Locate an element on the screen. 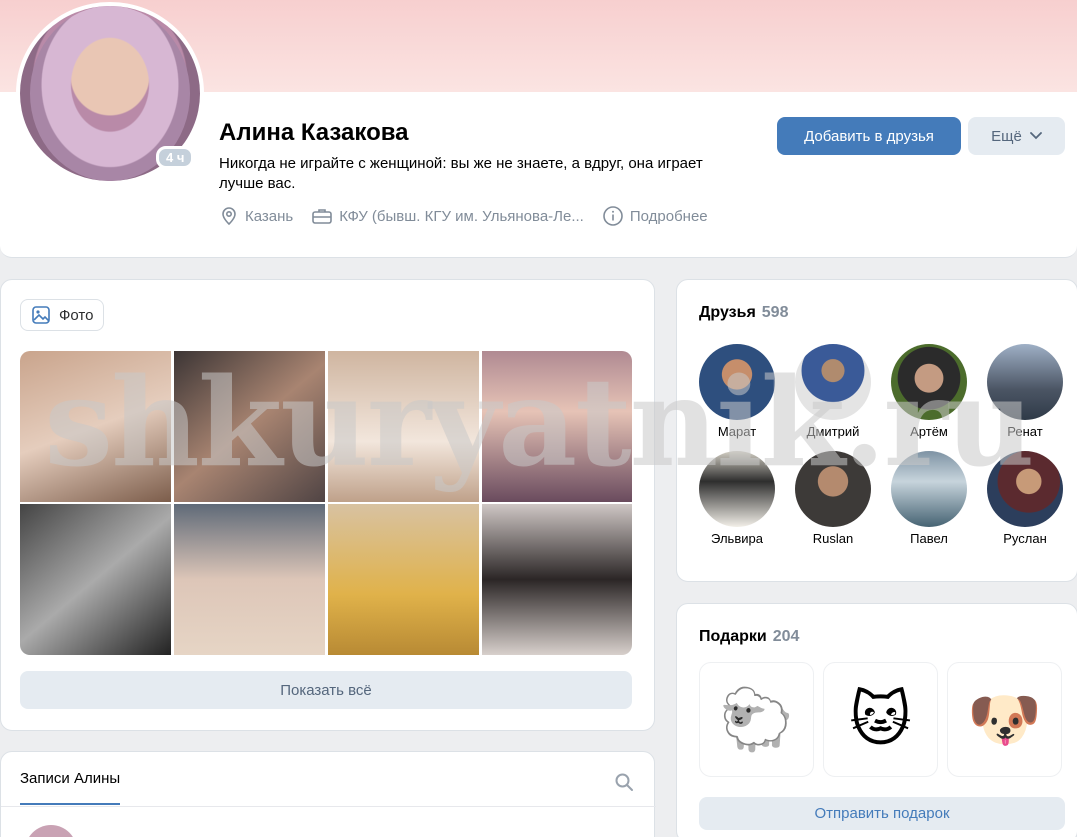 This screenshot has height=837, width=1077. briefcase-icon is located at coordinates (322, 216).